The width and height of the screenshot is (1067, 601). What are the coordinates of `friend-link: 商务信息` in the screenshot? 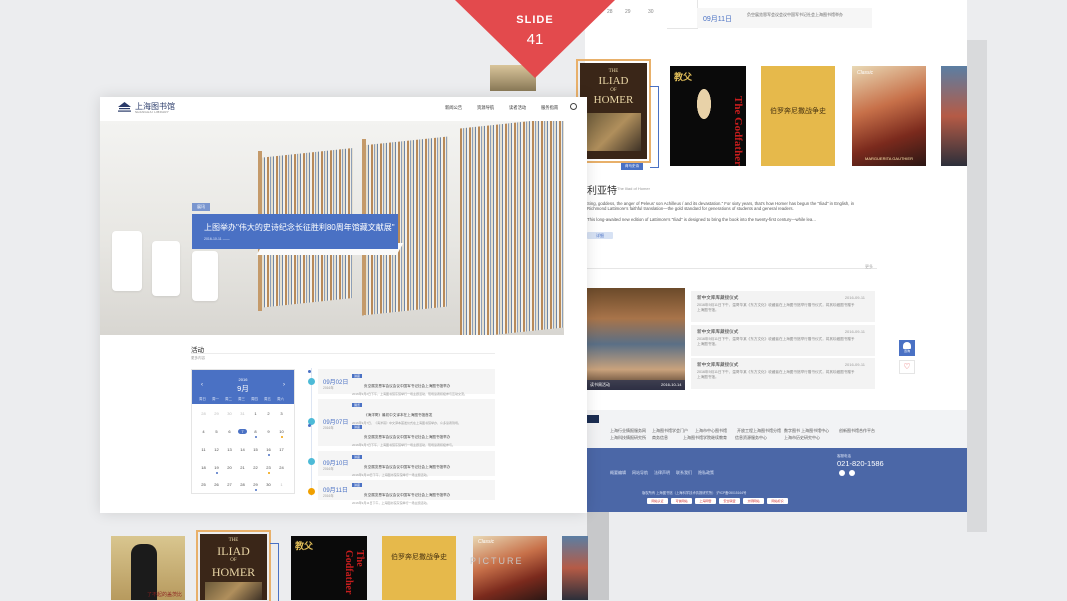 It's located at (660, 438).